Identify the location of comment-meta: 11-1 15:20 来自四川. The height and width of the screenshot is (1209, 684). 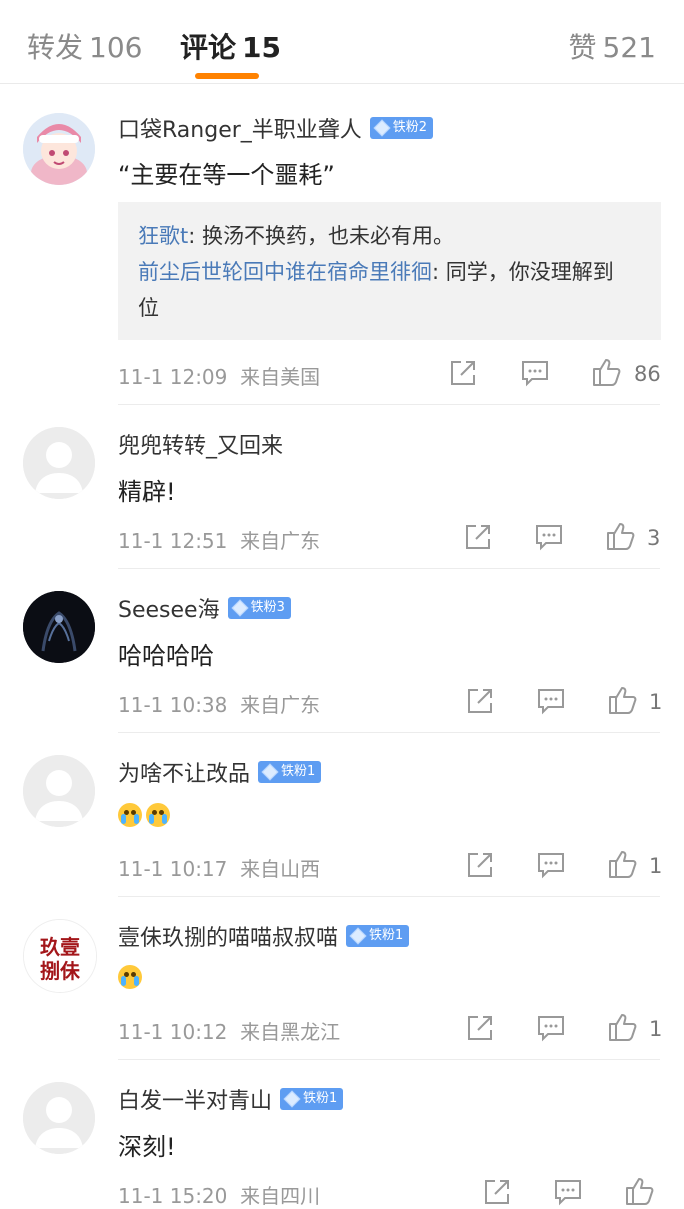
(219, 1194).